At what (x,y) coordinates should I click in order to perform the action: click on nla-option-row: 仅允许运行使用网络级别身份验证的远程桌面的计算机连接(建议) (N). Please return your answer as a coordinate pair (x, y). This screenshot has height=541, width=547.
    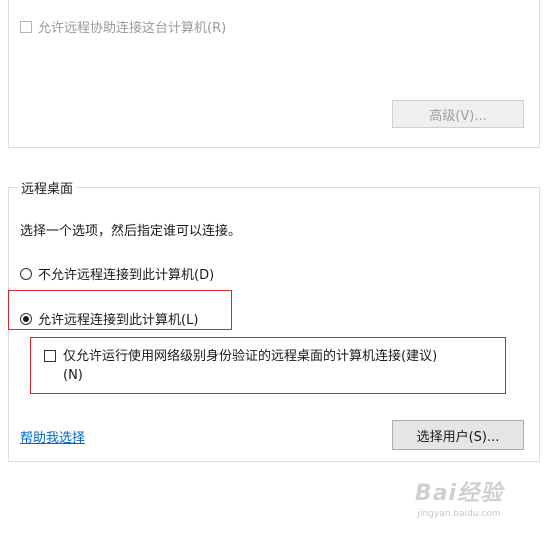
    Looking at the image, I should click on (240, 366).